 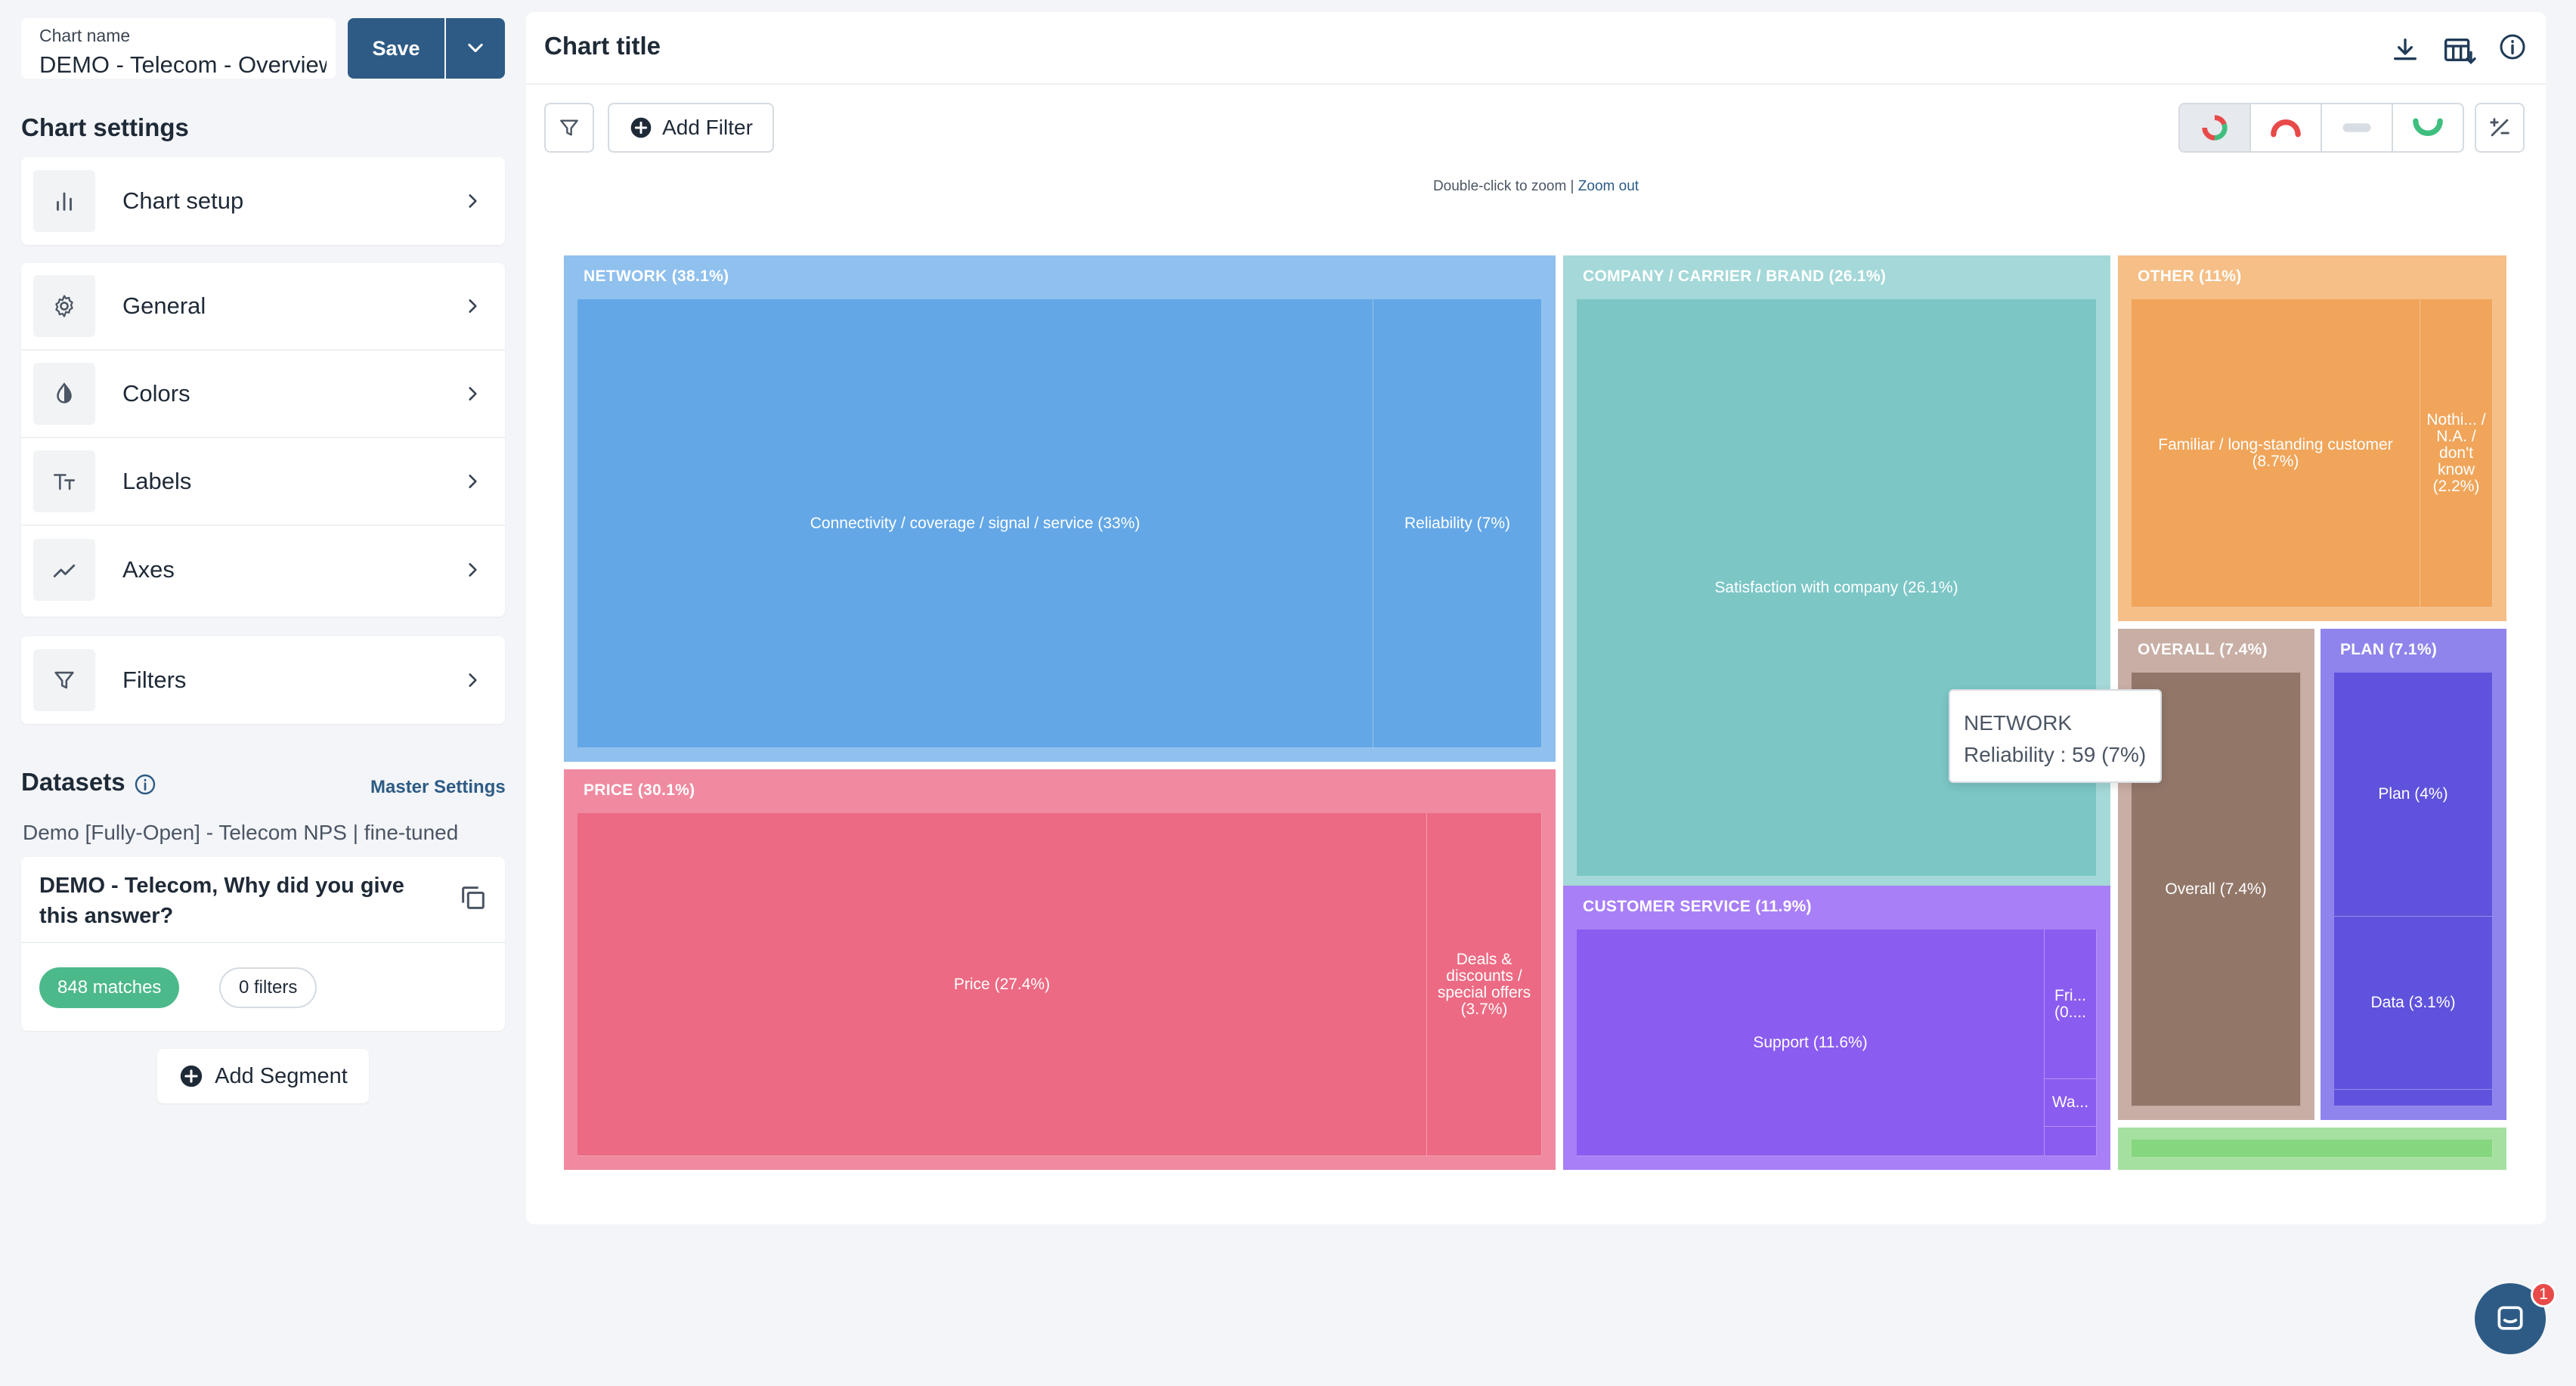 I want to click on menu-item-chart-setup: Chart setup, so click(x=263, y=201).